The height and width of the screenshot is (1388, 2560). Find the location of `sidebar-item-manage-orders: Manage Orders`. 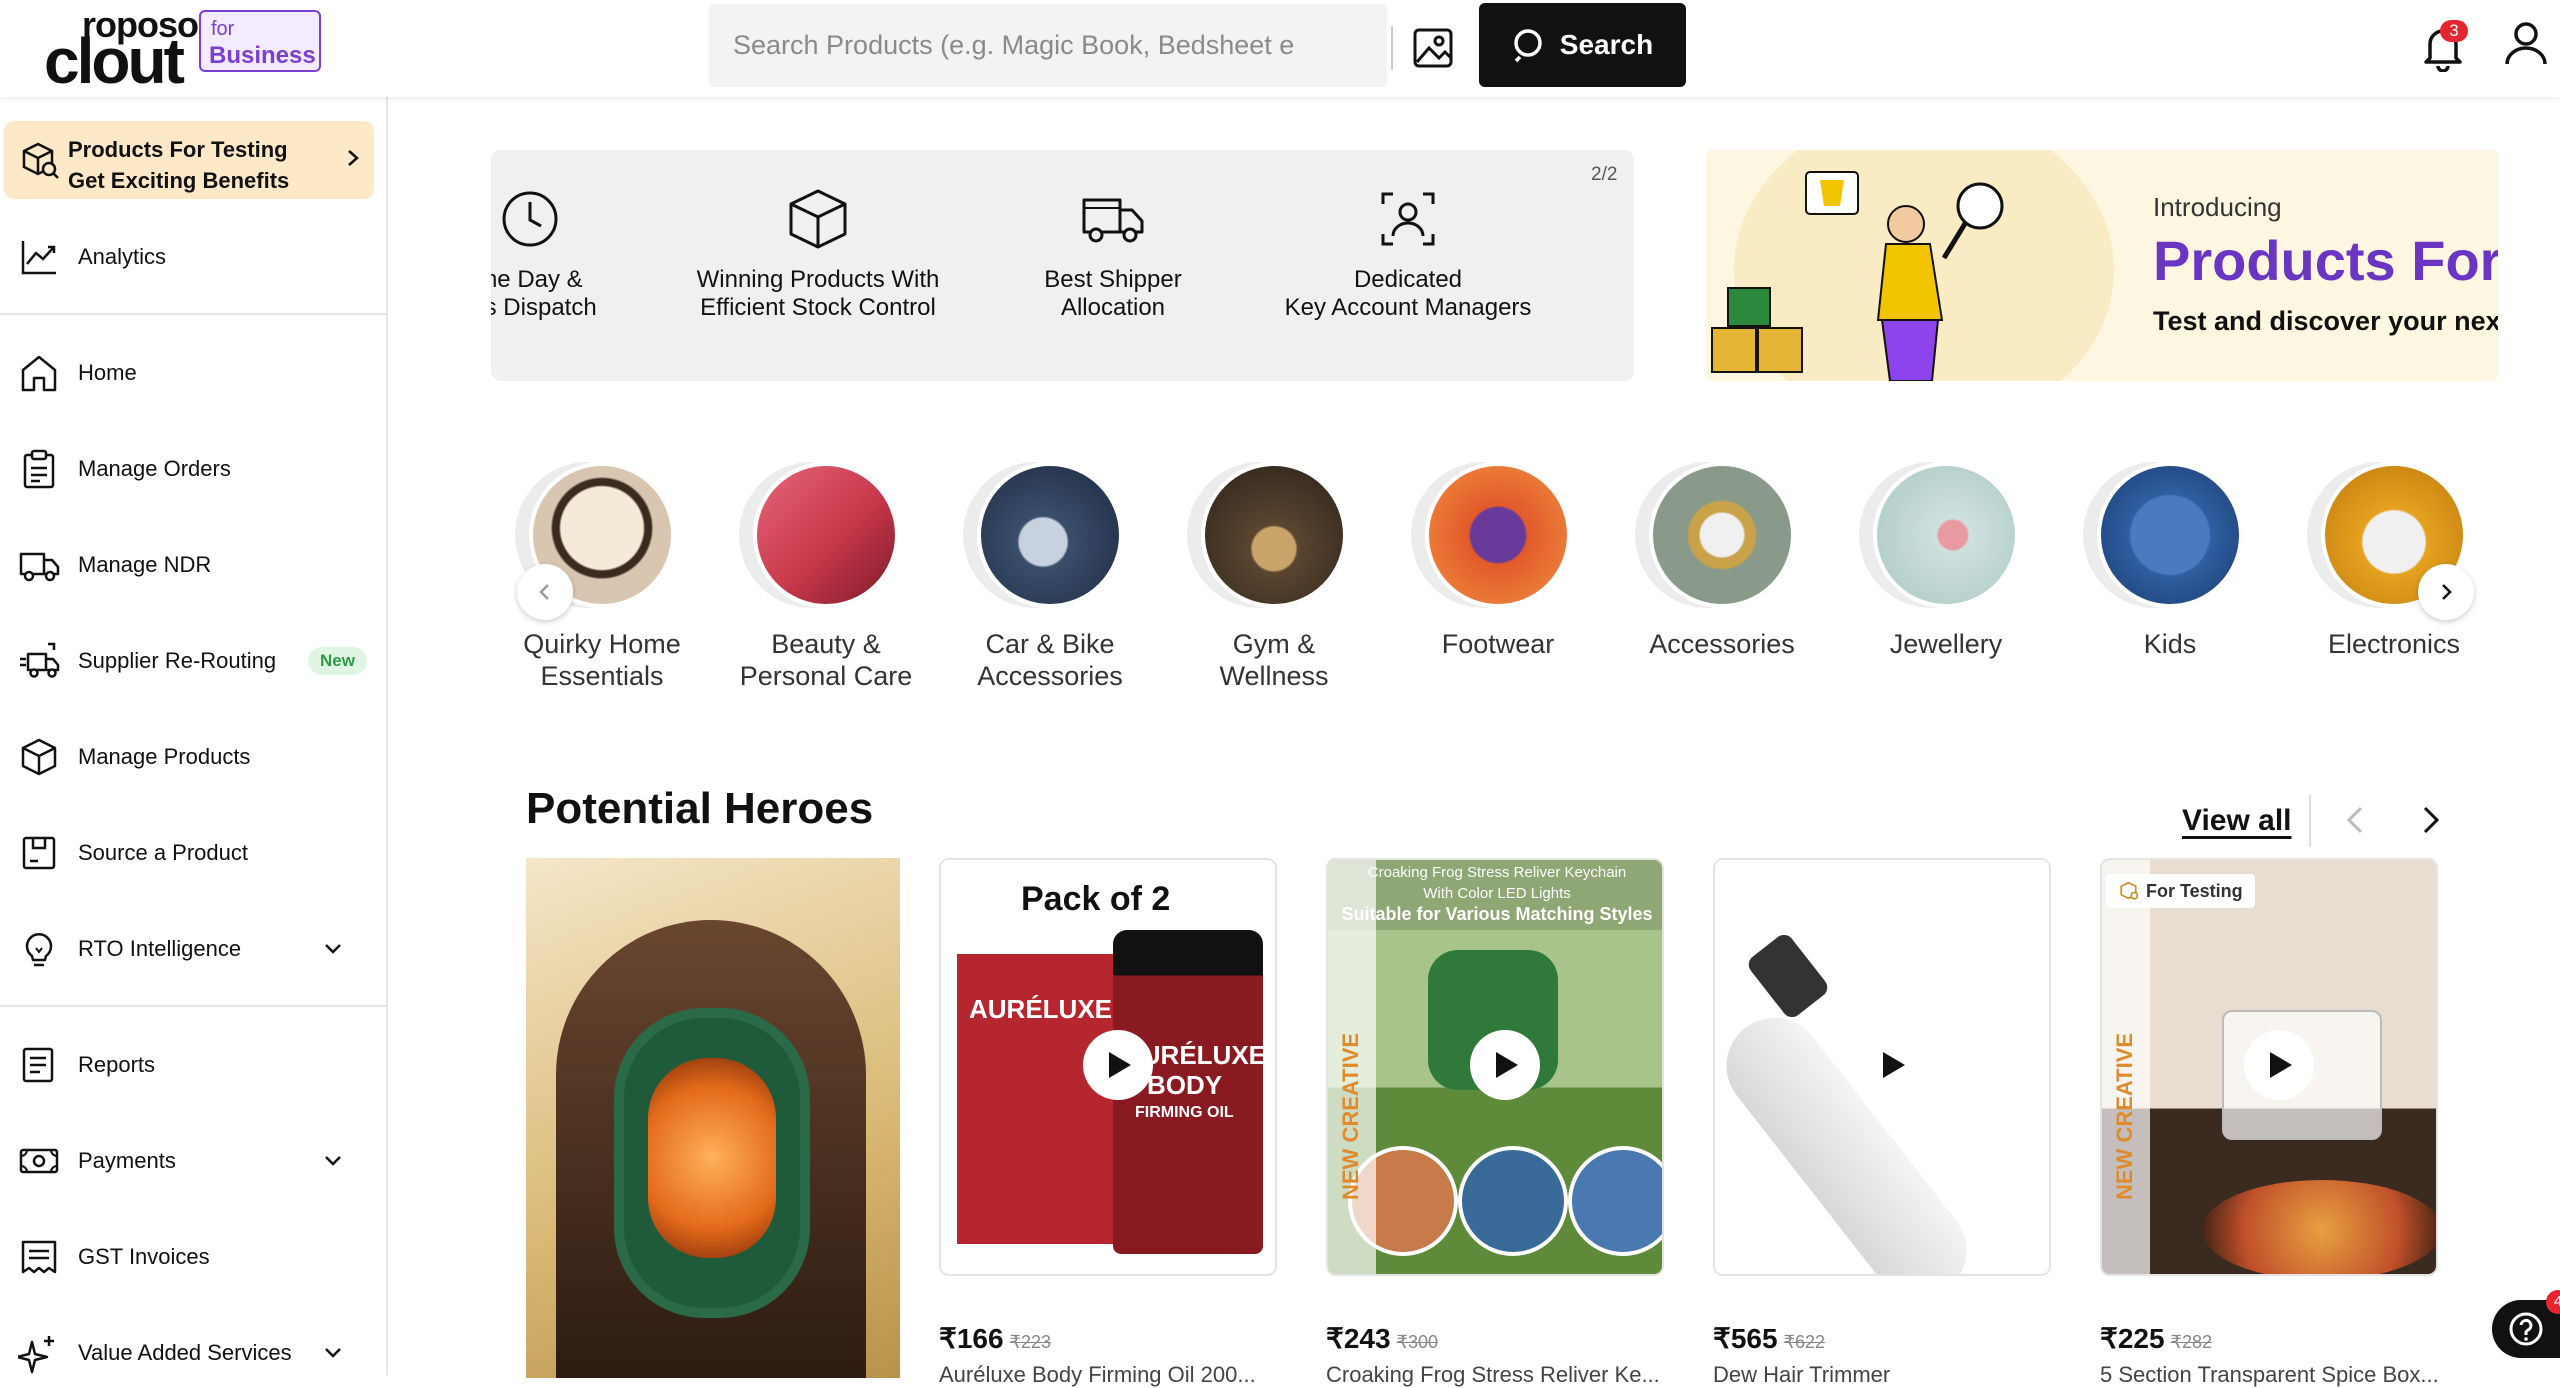

sidebar-item-manage-orders: Manage Orders is located at coordinates (193, 469).